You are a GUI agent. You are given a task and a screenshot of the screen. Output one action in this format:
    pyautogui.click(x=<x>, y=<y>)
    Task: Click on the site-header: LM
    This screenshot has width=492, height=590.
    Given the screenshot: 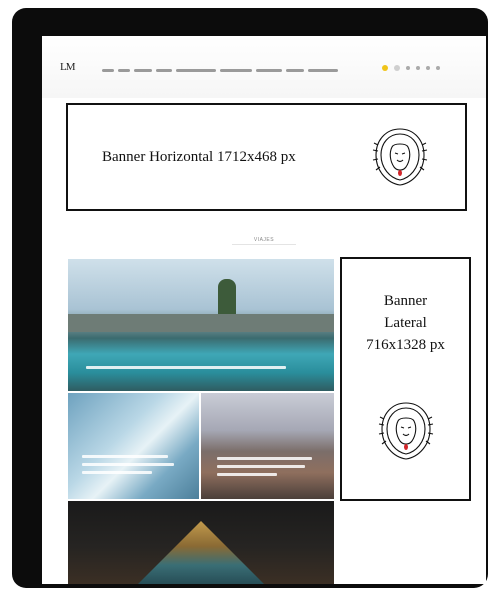 What is the action you would take?
    pyautogui.click(x=264, y=67)
    